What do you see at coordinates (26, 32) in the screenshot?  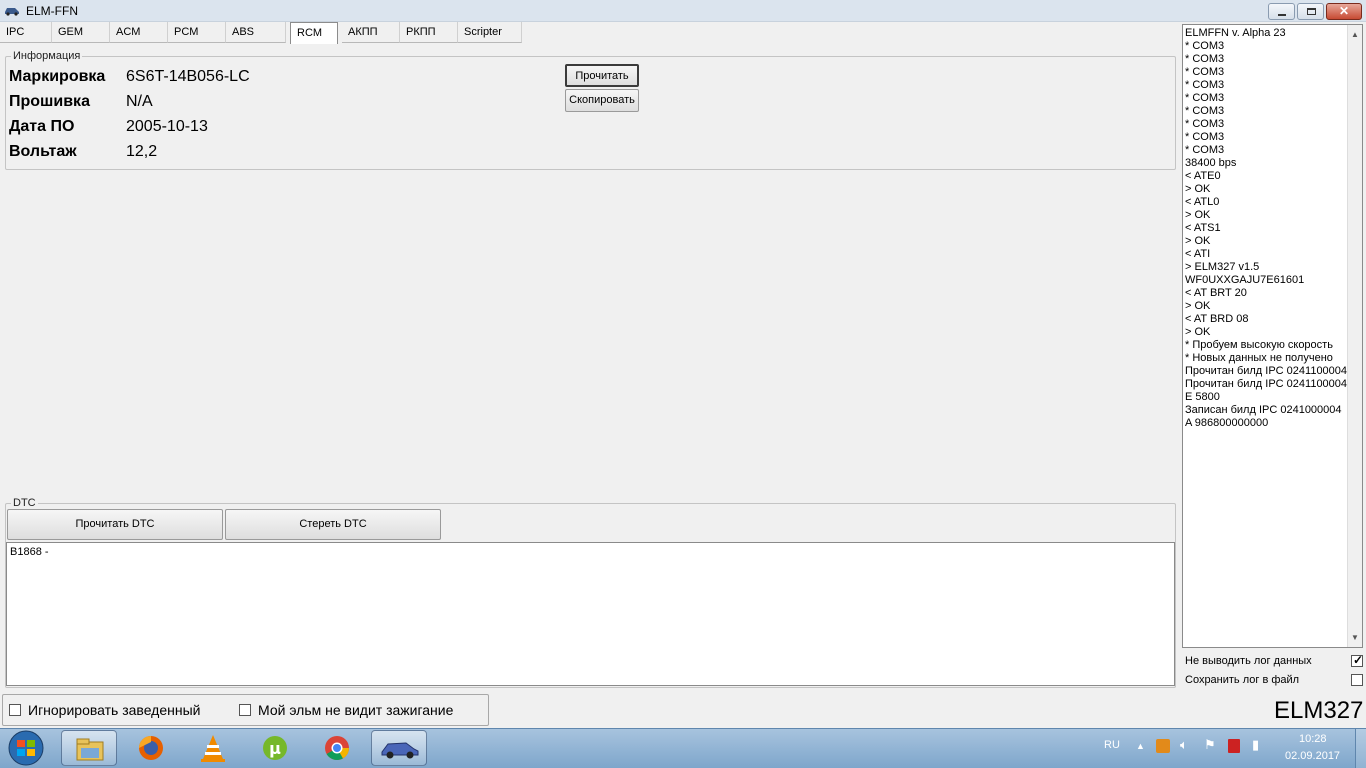 I see `tab-ipc: IPC` at bounding box center [26, 32].